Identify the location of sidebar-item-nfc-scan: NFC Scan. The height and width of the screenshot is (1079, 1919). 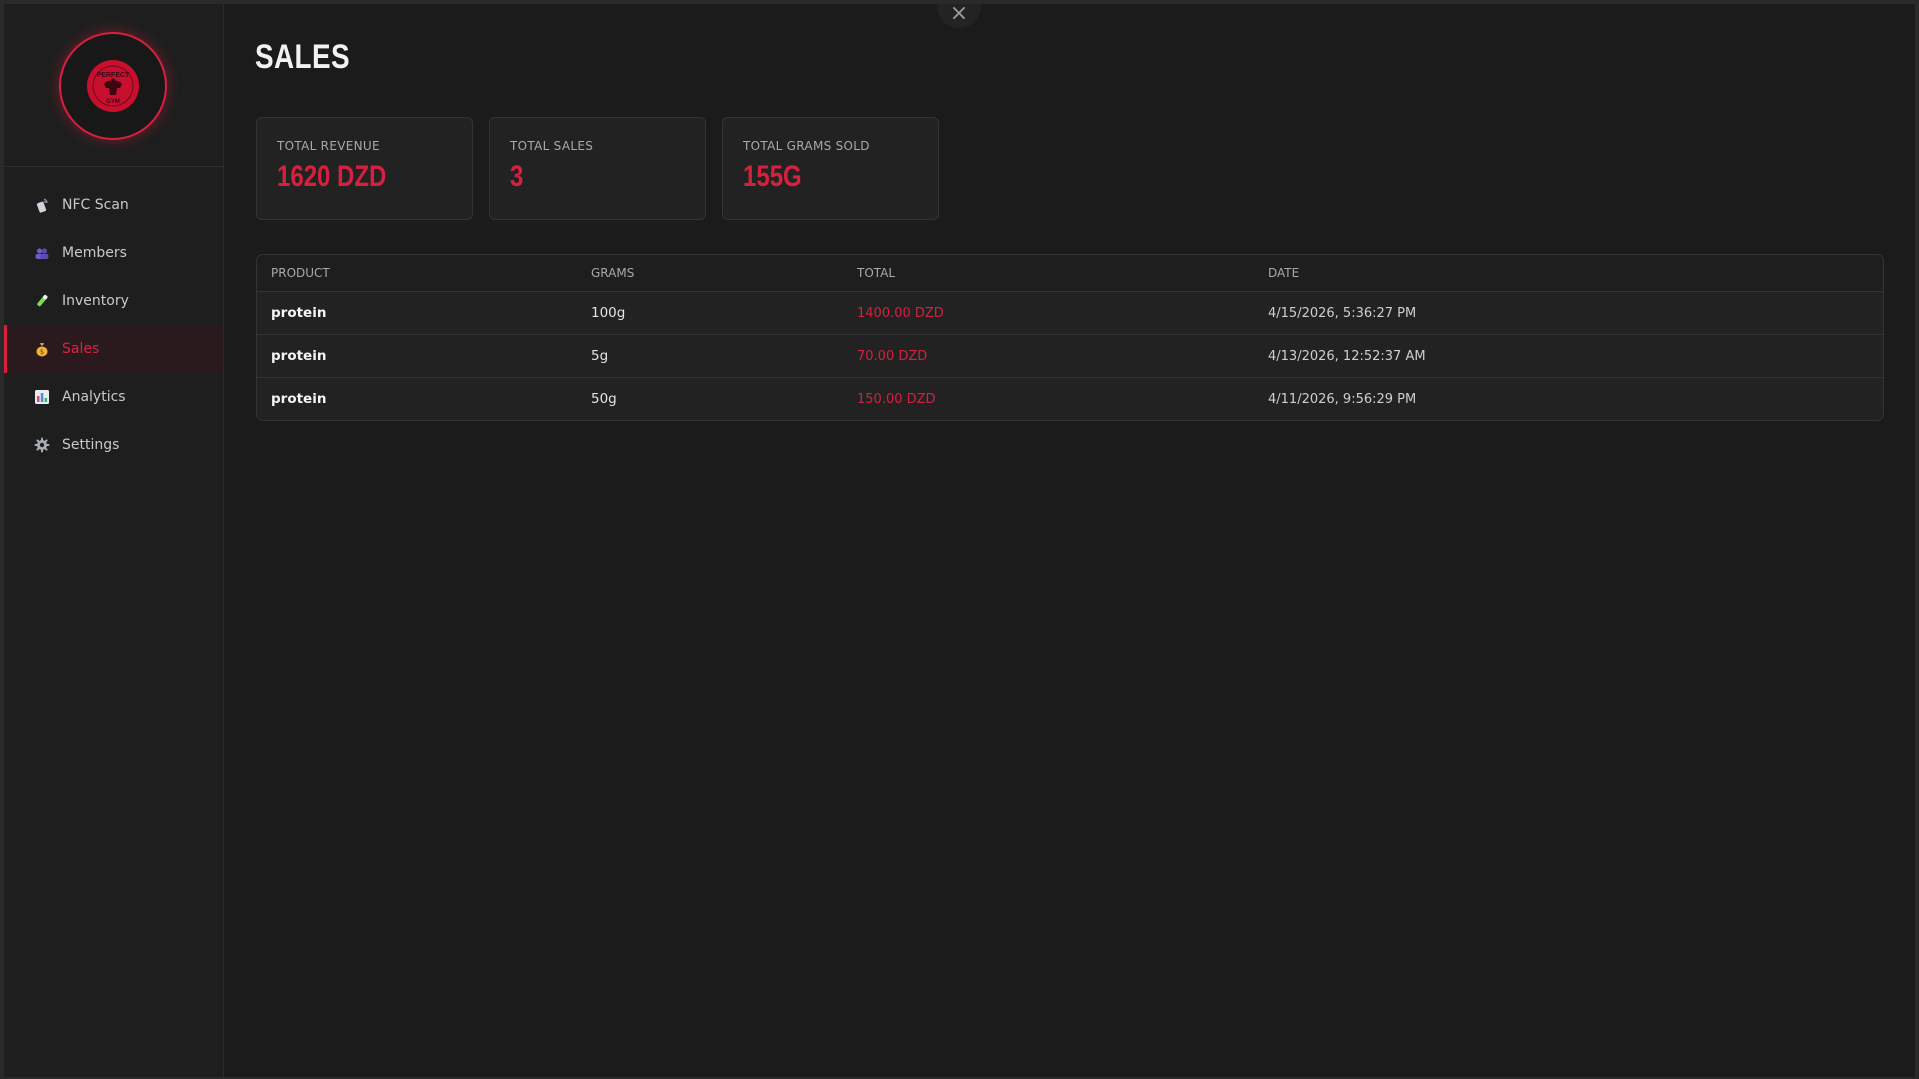
(113, 205).